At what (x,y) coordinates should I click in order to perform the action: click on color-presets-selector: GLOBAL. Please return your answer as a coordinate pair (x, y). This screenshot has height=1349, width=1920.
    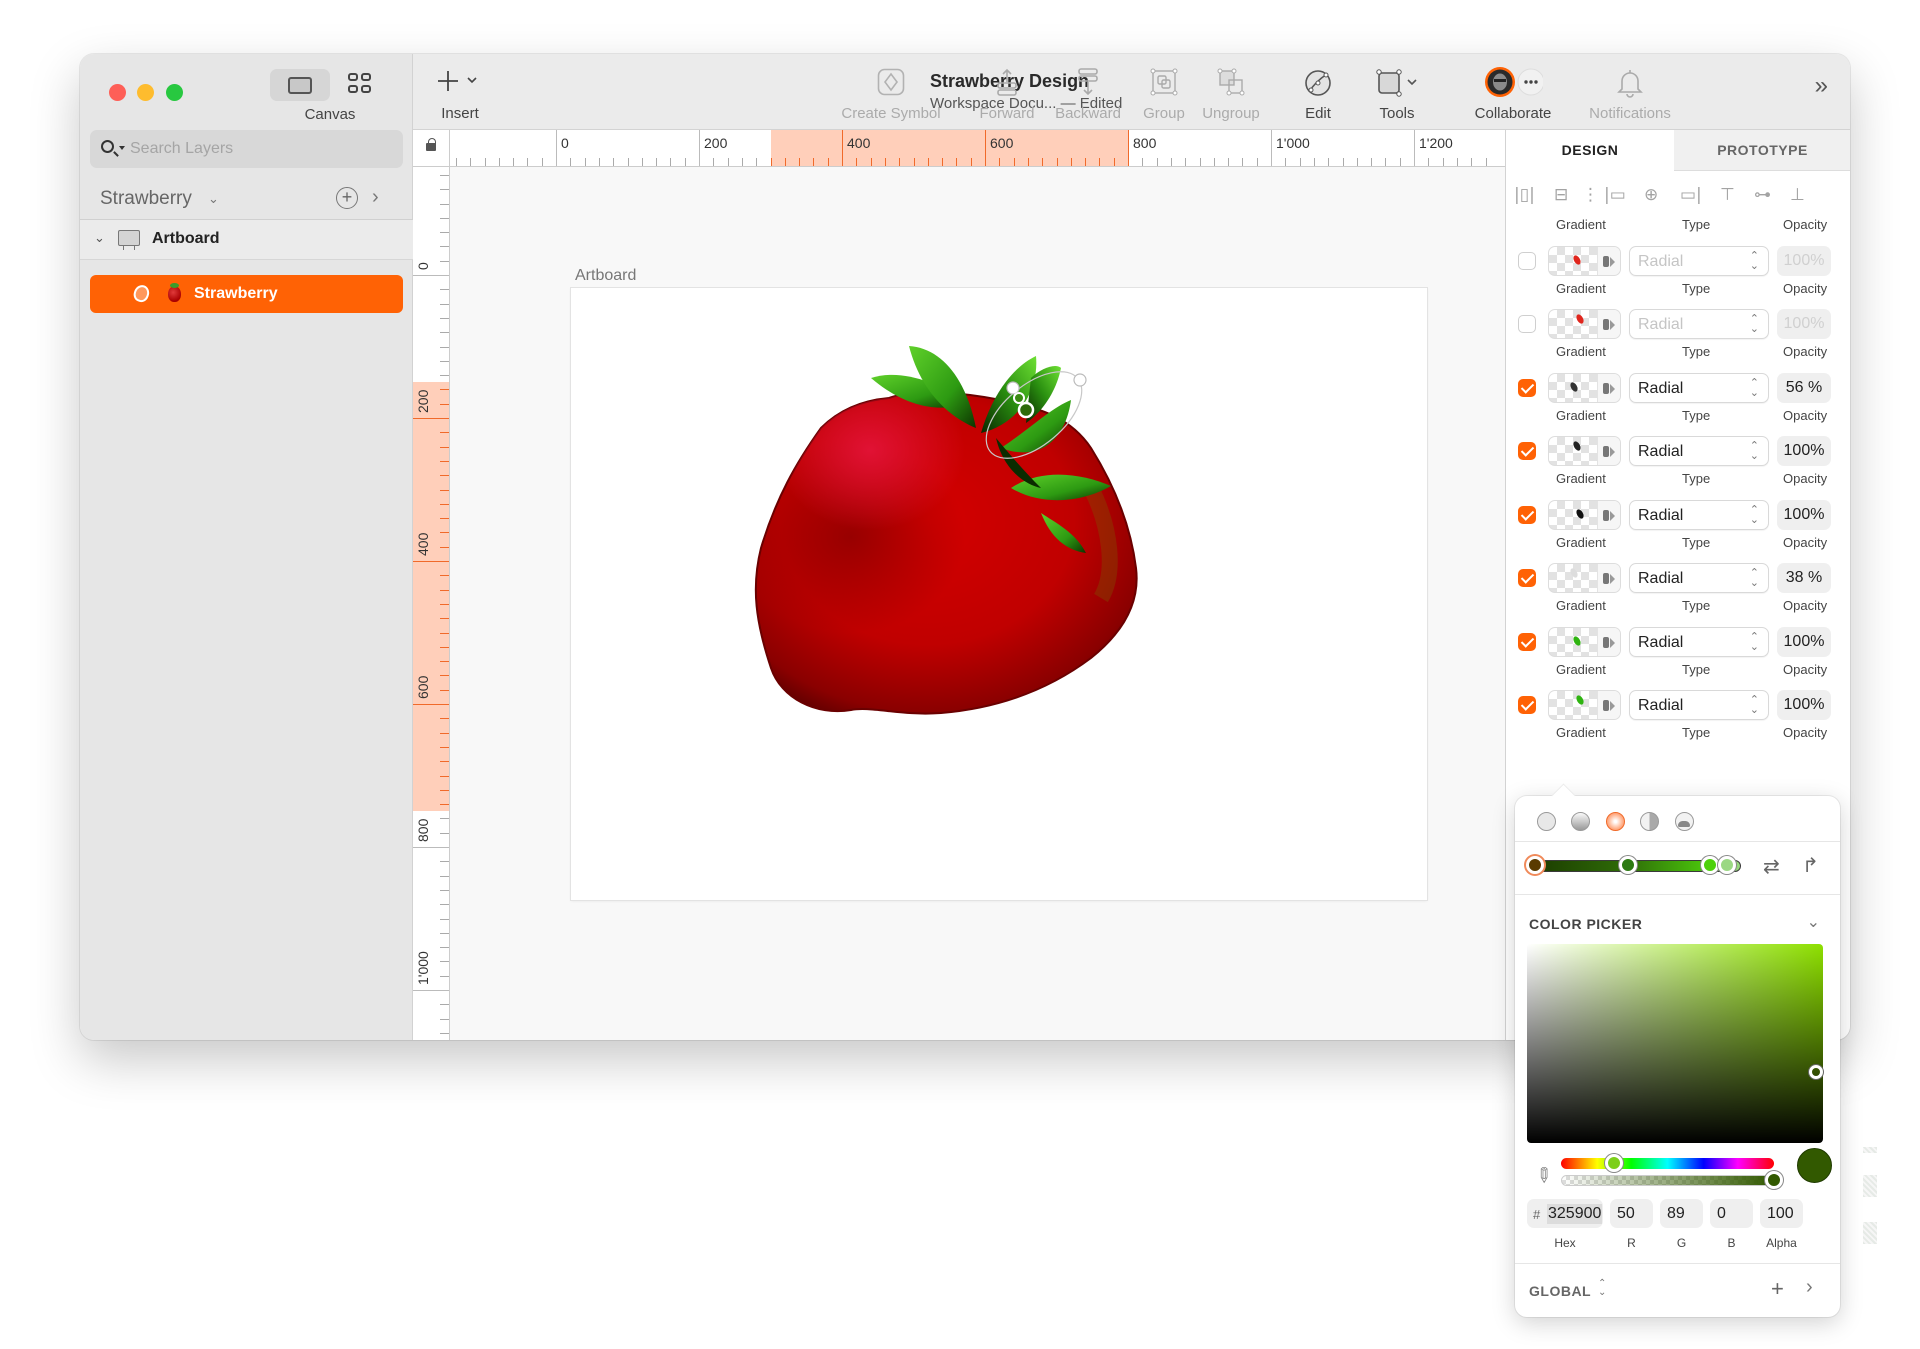
    Looking at the image, I should click on (1560, 1291).